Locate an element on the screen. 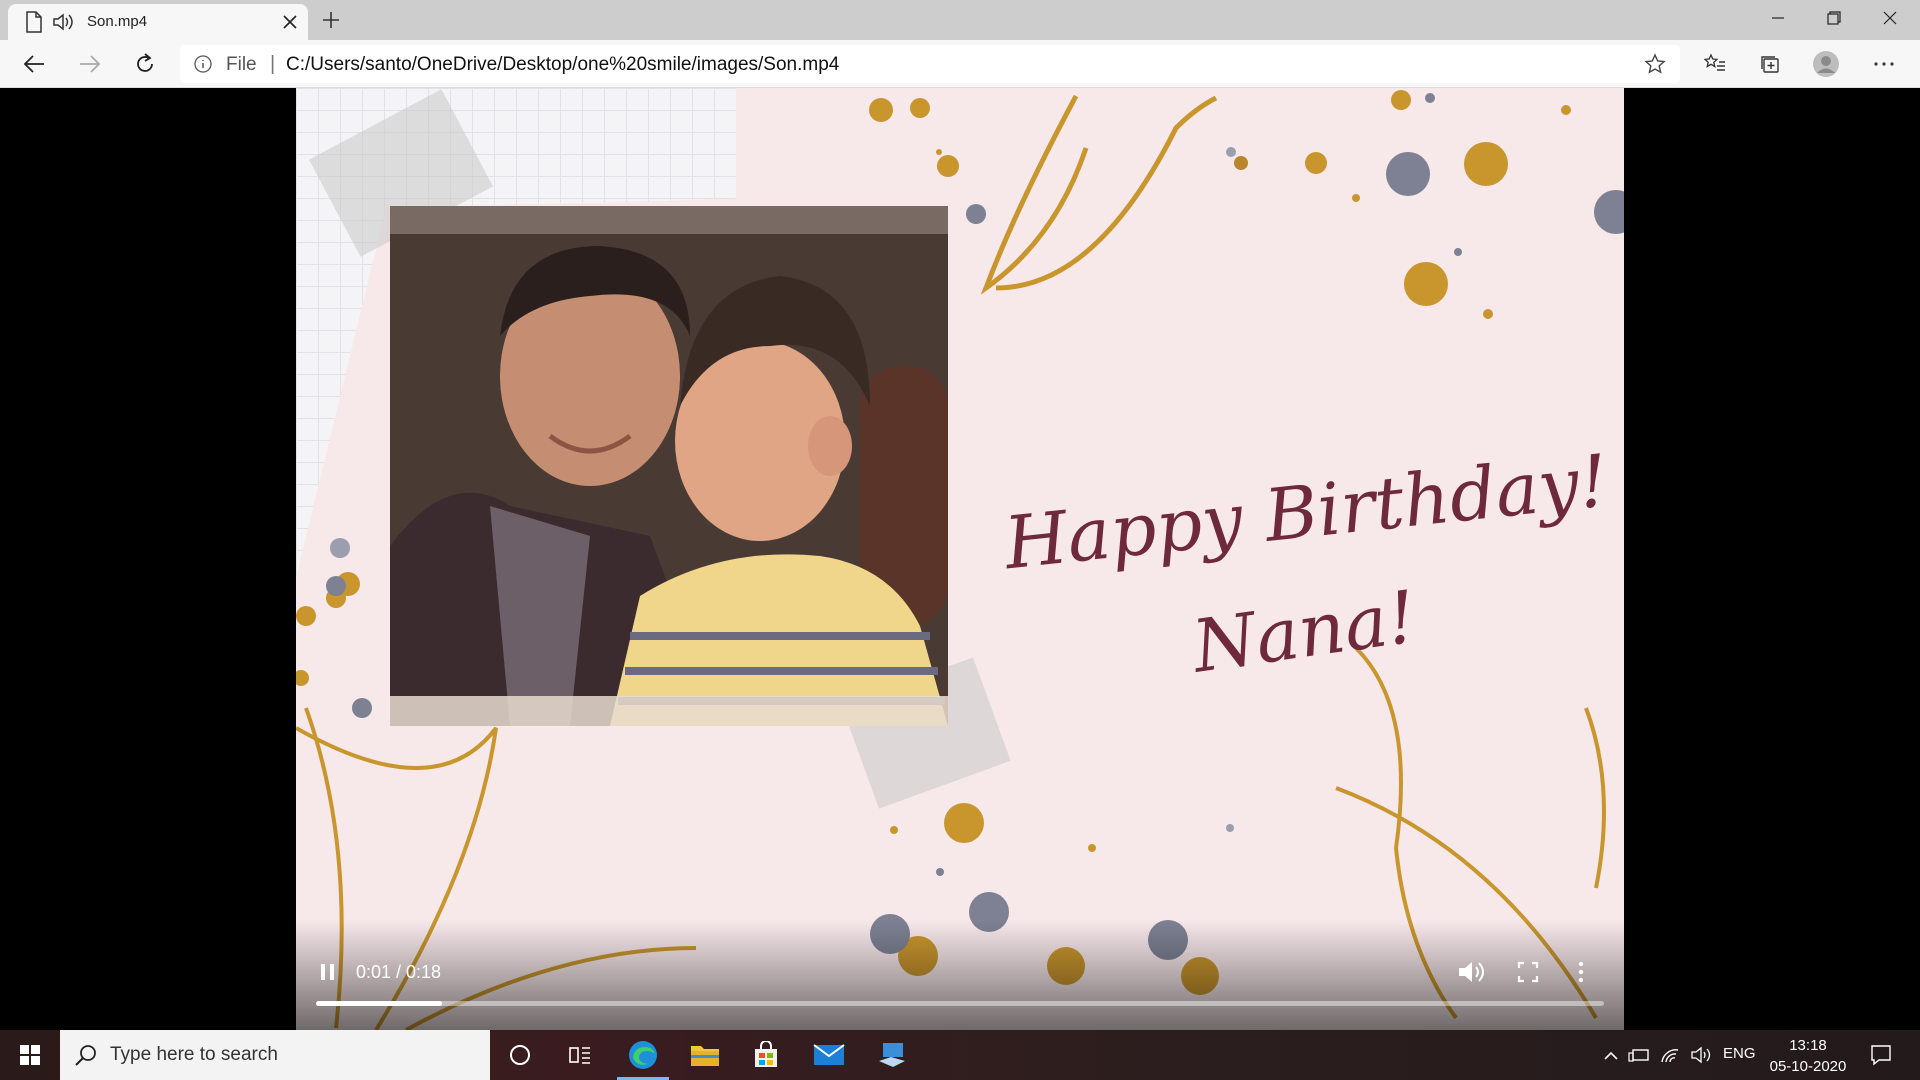  windows-start-icon is located at coordinates (30, 1055).